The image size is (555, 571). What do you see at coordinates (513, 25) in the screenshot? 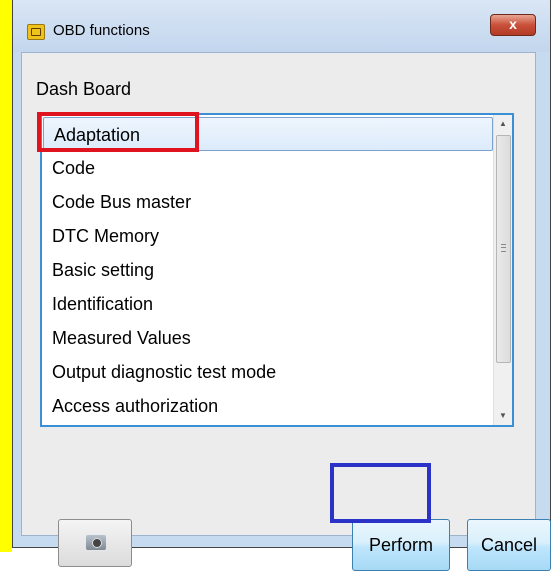
I see `close-button: x` at bounding box center [513, 25].